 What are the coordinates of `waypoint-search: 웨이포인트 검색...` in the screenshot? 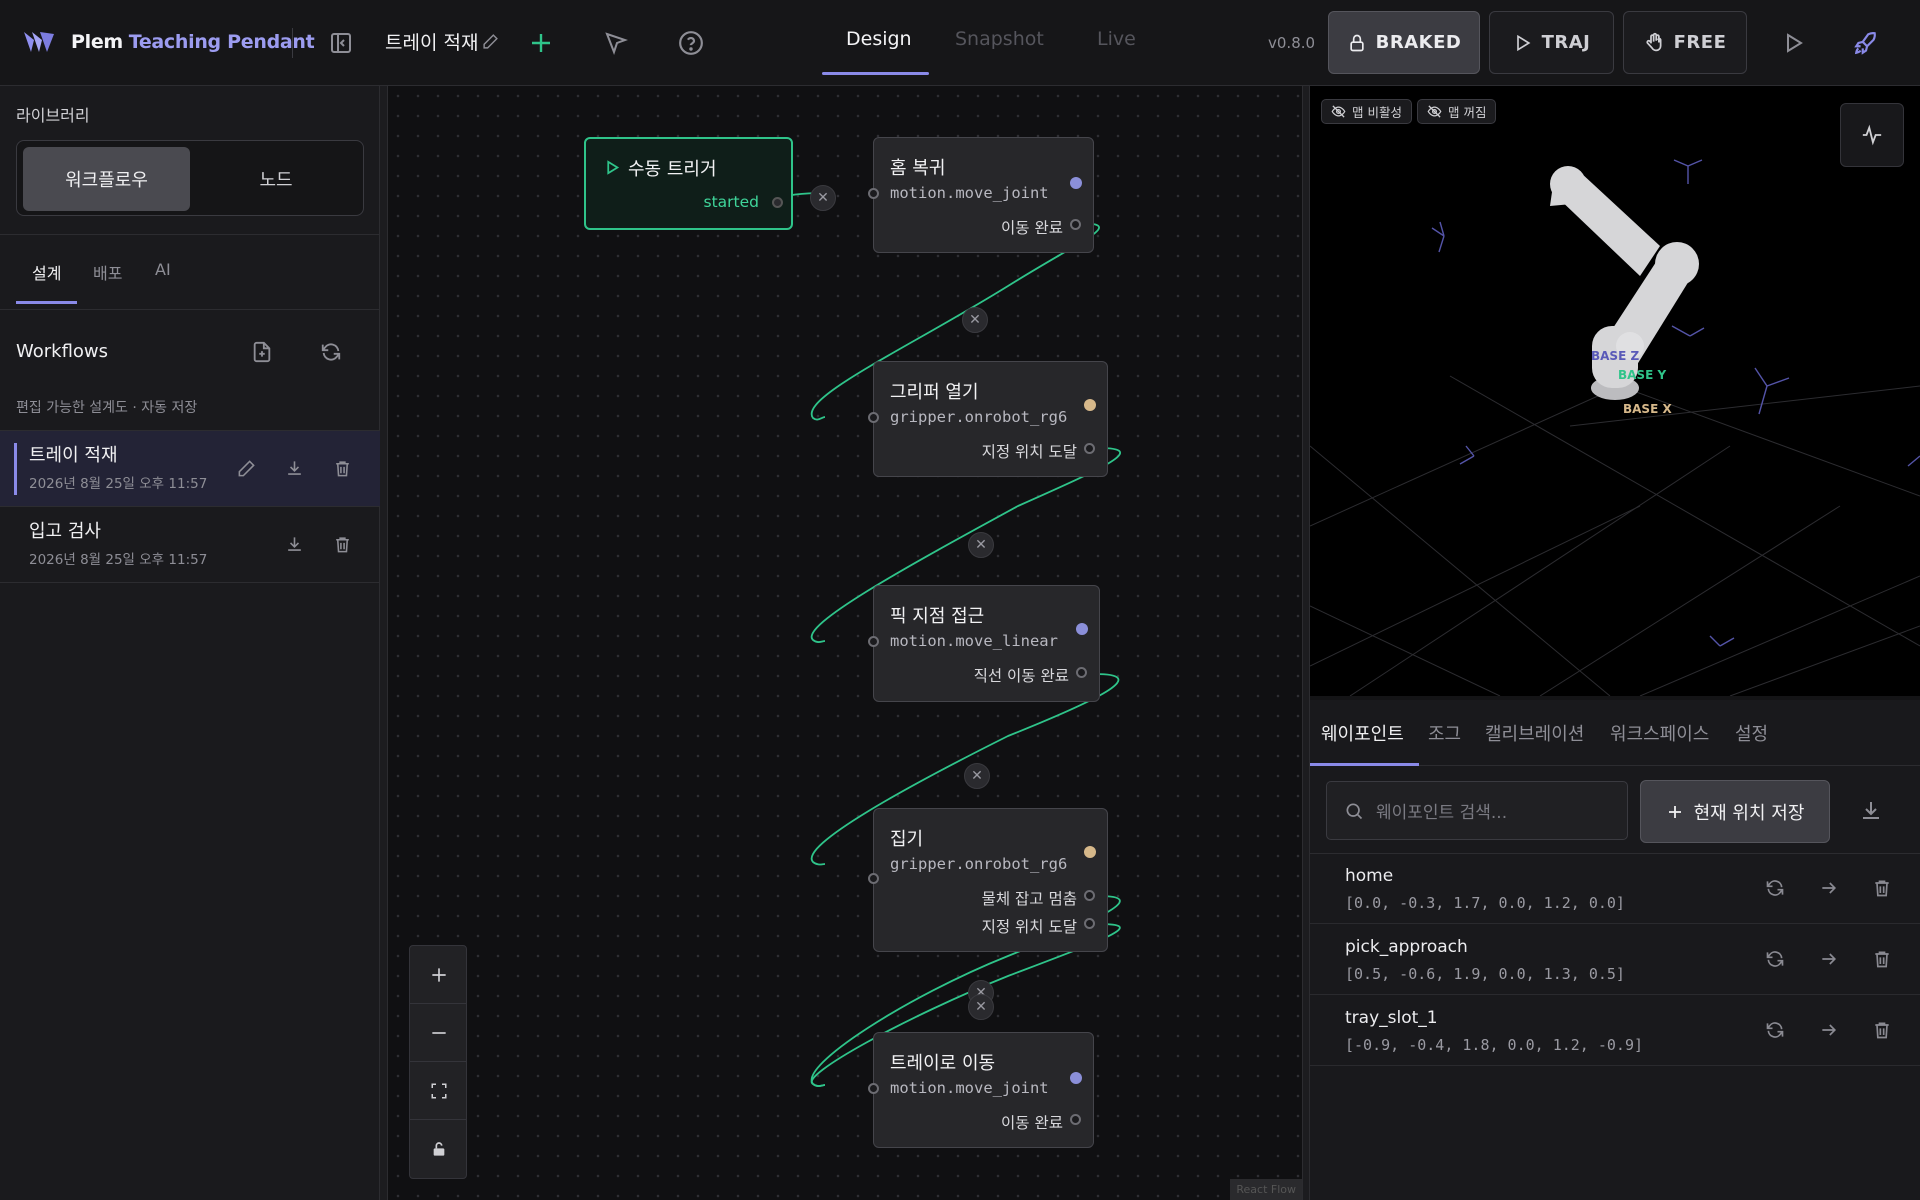 It's located at (1477, 810).